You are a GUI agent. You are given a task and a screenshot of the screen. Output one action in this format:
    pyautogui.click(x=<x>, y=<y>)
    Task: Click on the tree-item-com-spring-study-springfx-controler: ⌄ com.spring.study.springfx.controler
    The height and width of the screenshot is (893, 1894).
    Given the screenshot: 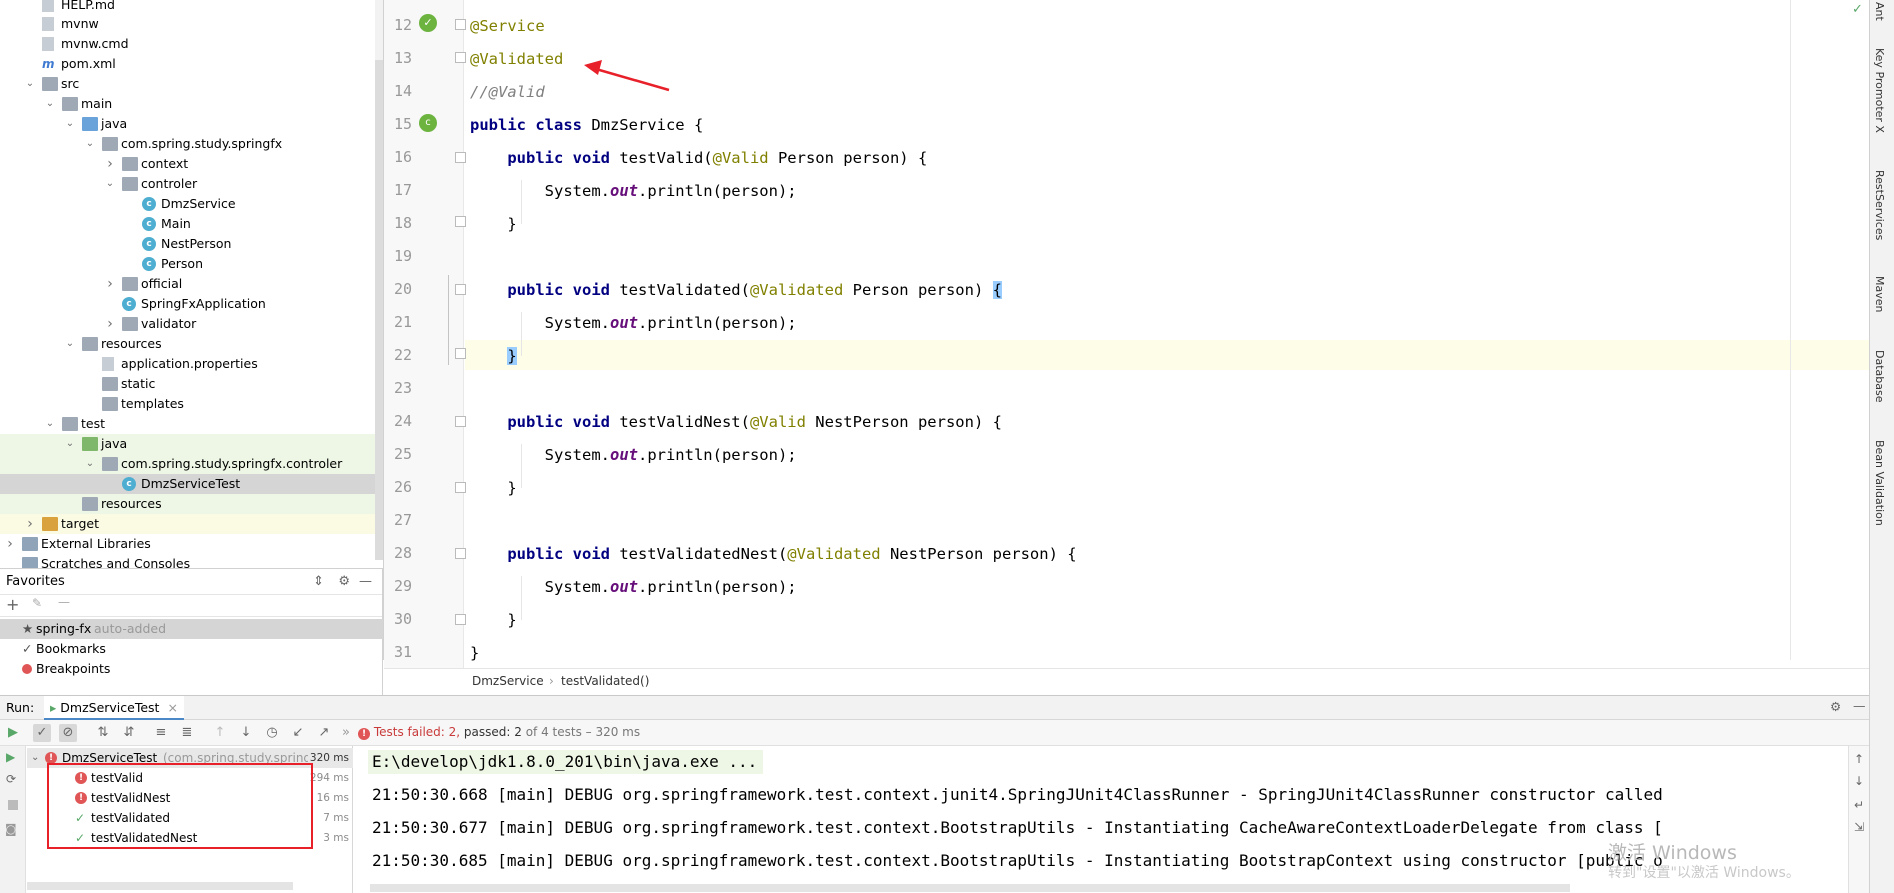 What is the action you would take?
    pyautogui.click(x=187, y=464)
    